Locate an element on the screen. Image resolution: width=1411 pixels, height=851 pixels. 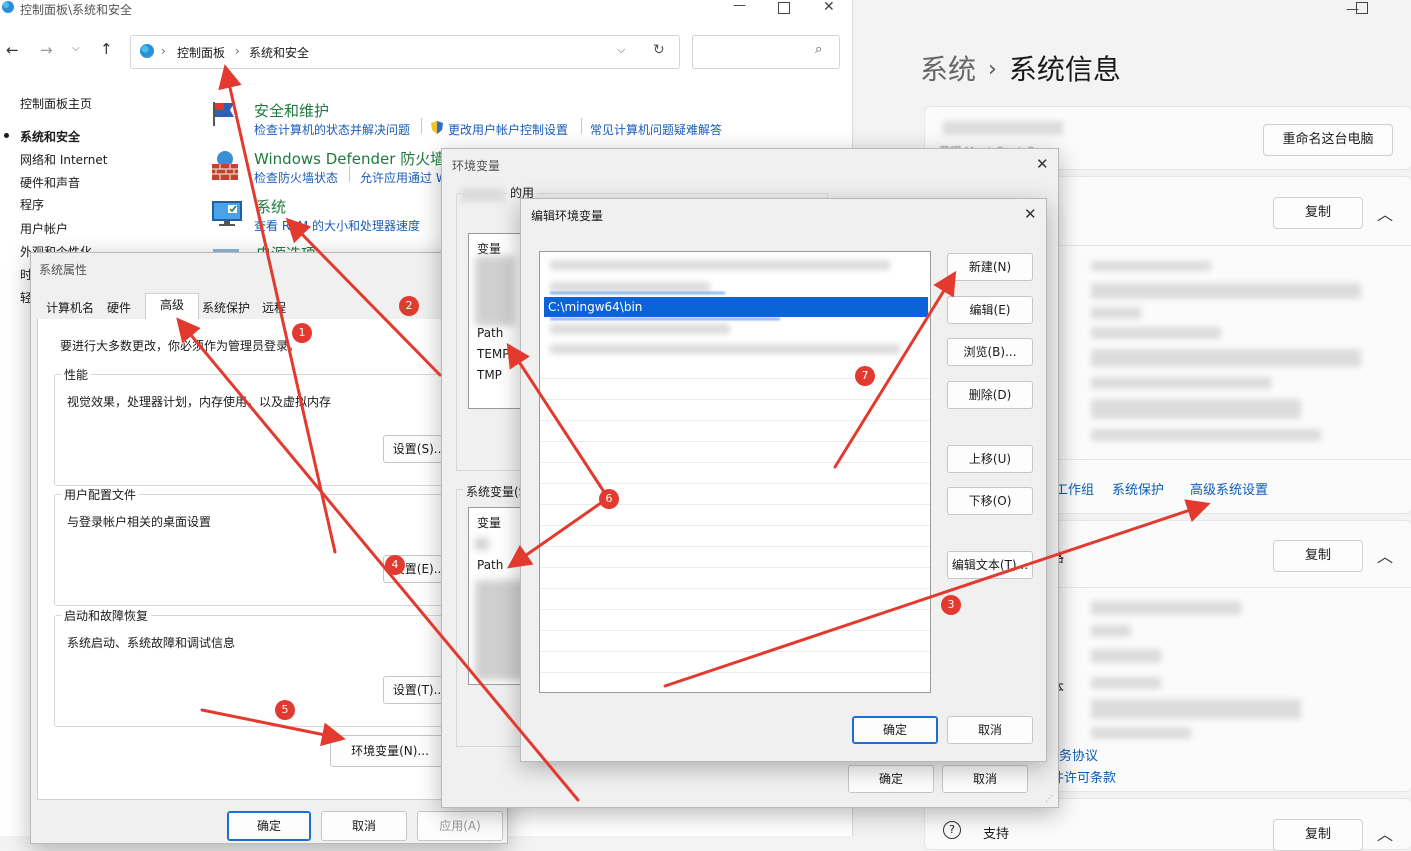
annotation-badge: 1 is located at coordinates (302, 333).